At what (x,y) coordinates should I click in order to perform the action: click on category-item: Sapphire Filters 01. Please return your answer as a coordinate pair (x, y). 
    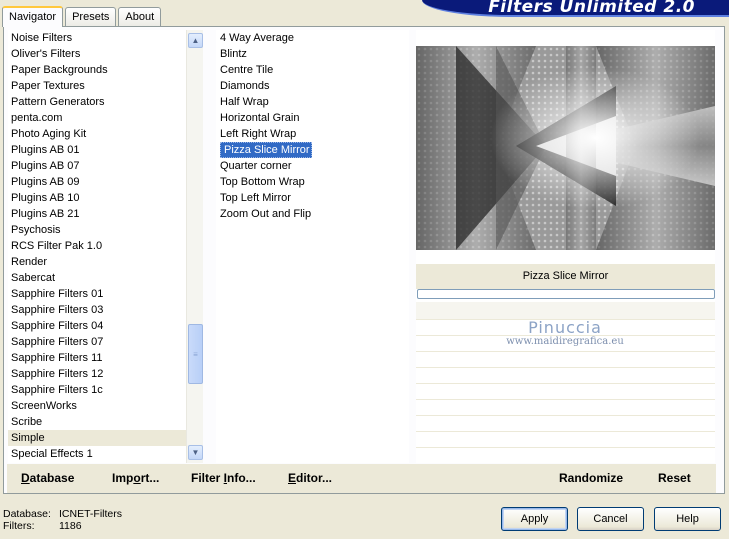
    Looking at the image, I should click on (97, 294).